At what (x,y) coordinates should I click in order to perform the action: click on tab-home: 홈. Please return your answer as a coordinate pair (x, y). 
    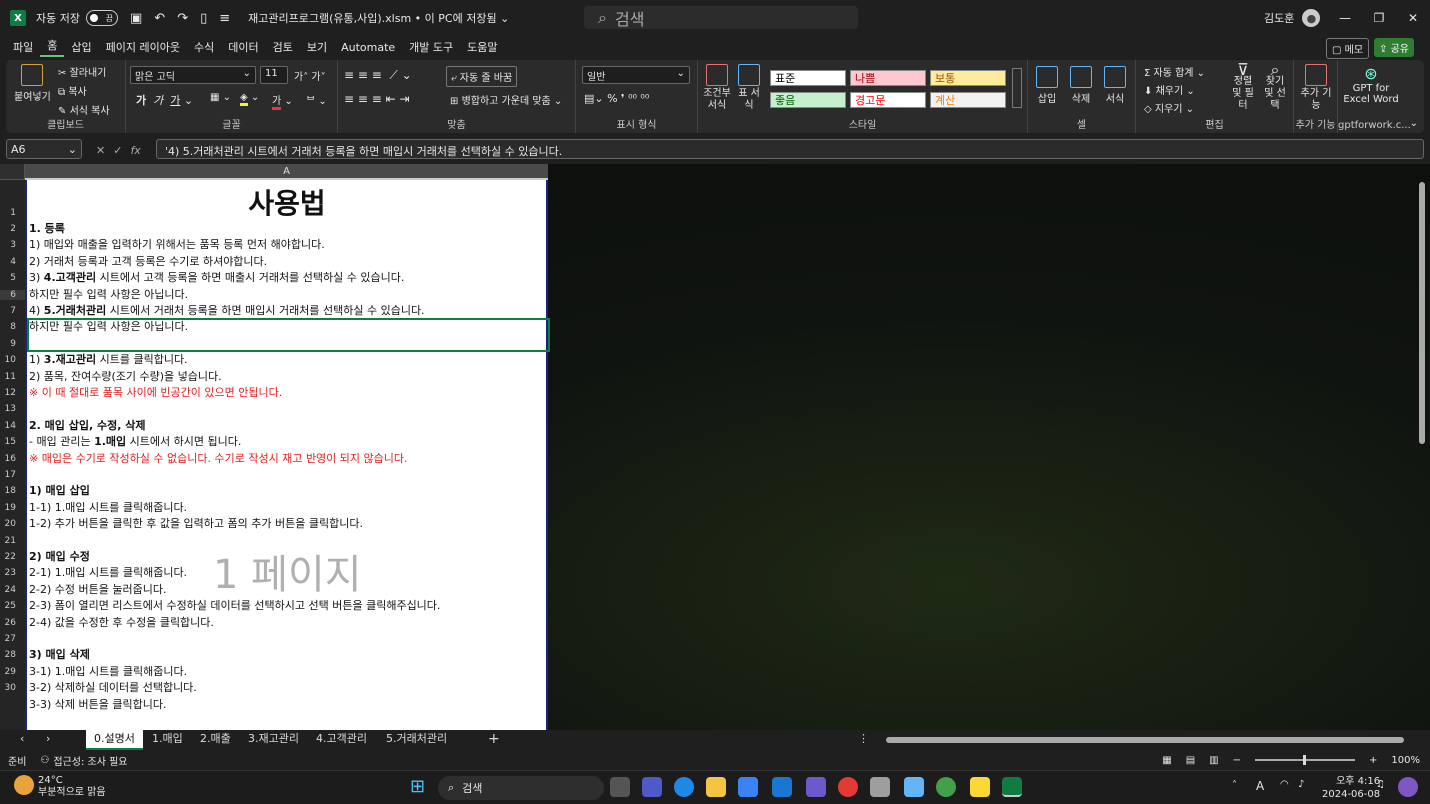
    Looking at the image, I should click on (52, 47).